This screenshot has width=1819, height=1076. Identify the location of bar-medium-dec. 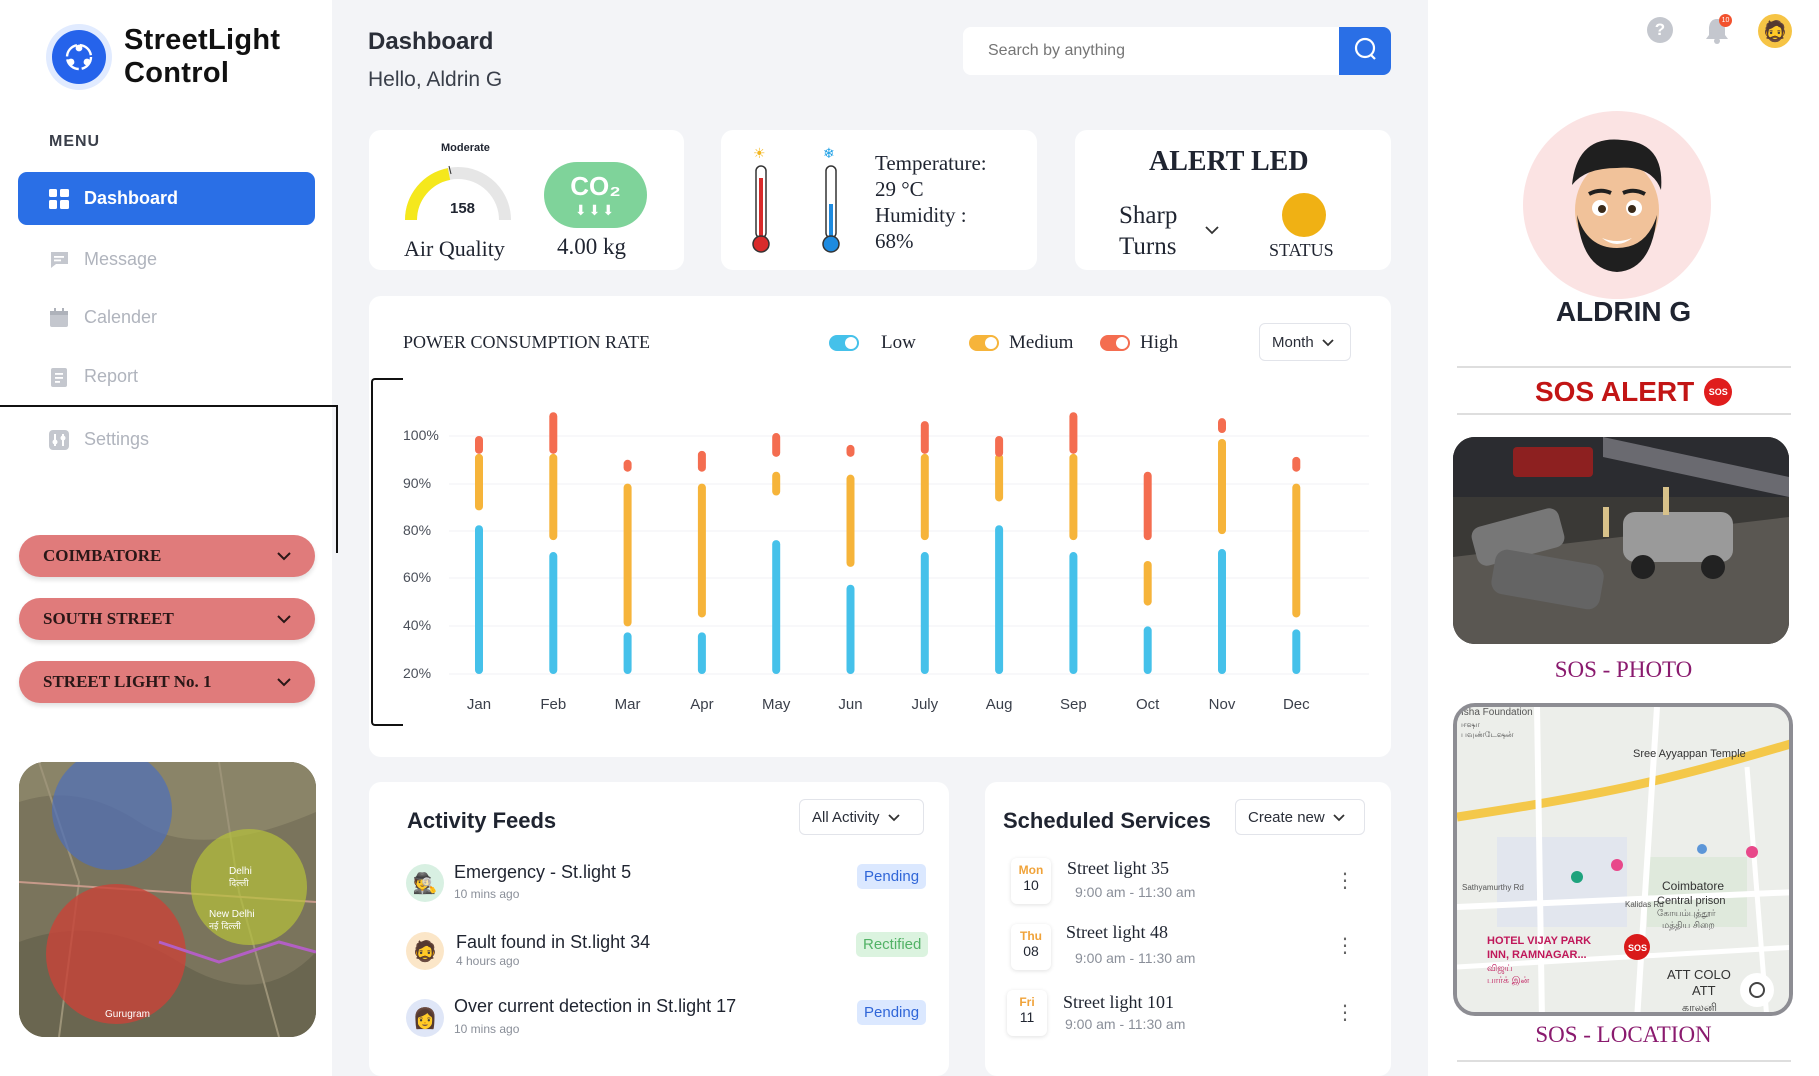
(1296, 550).